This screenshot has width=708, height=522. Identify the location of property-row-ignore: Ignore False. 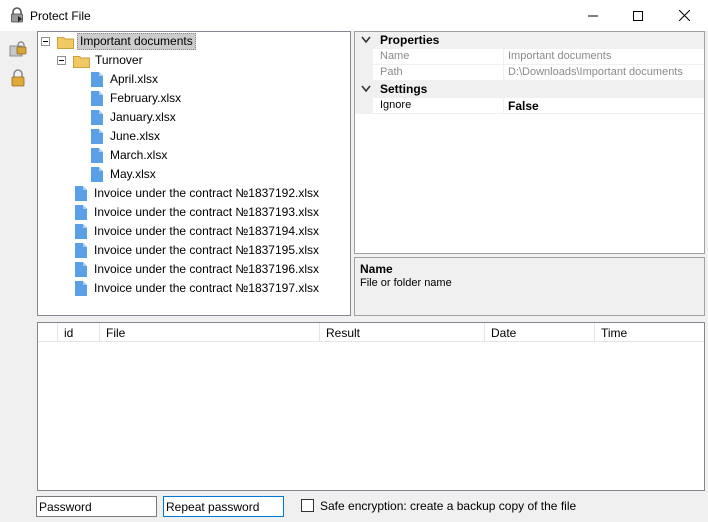
(529, 106).